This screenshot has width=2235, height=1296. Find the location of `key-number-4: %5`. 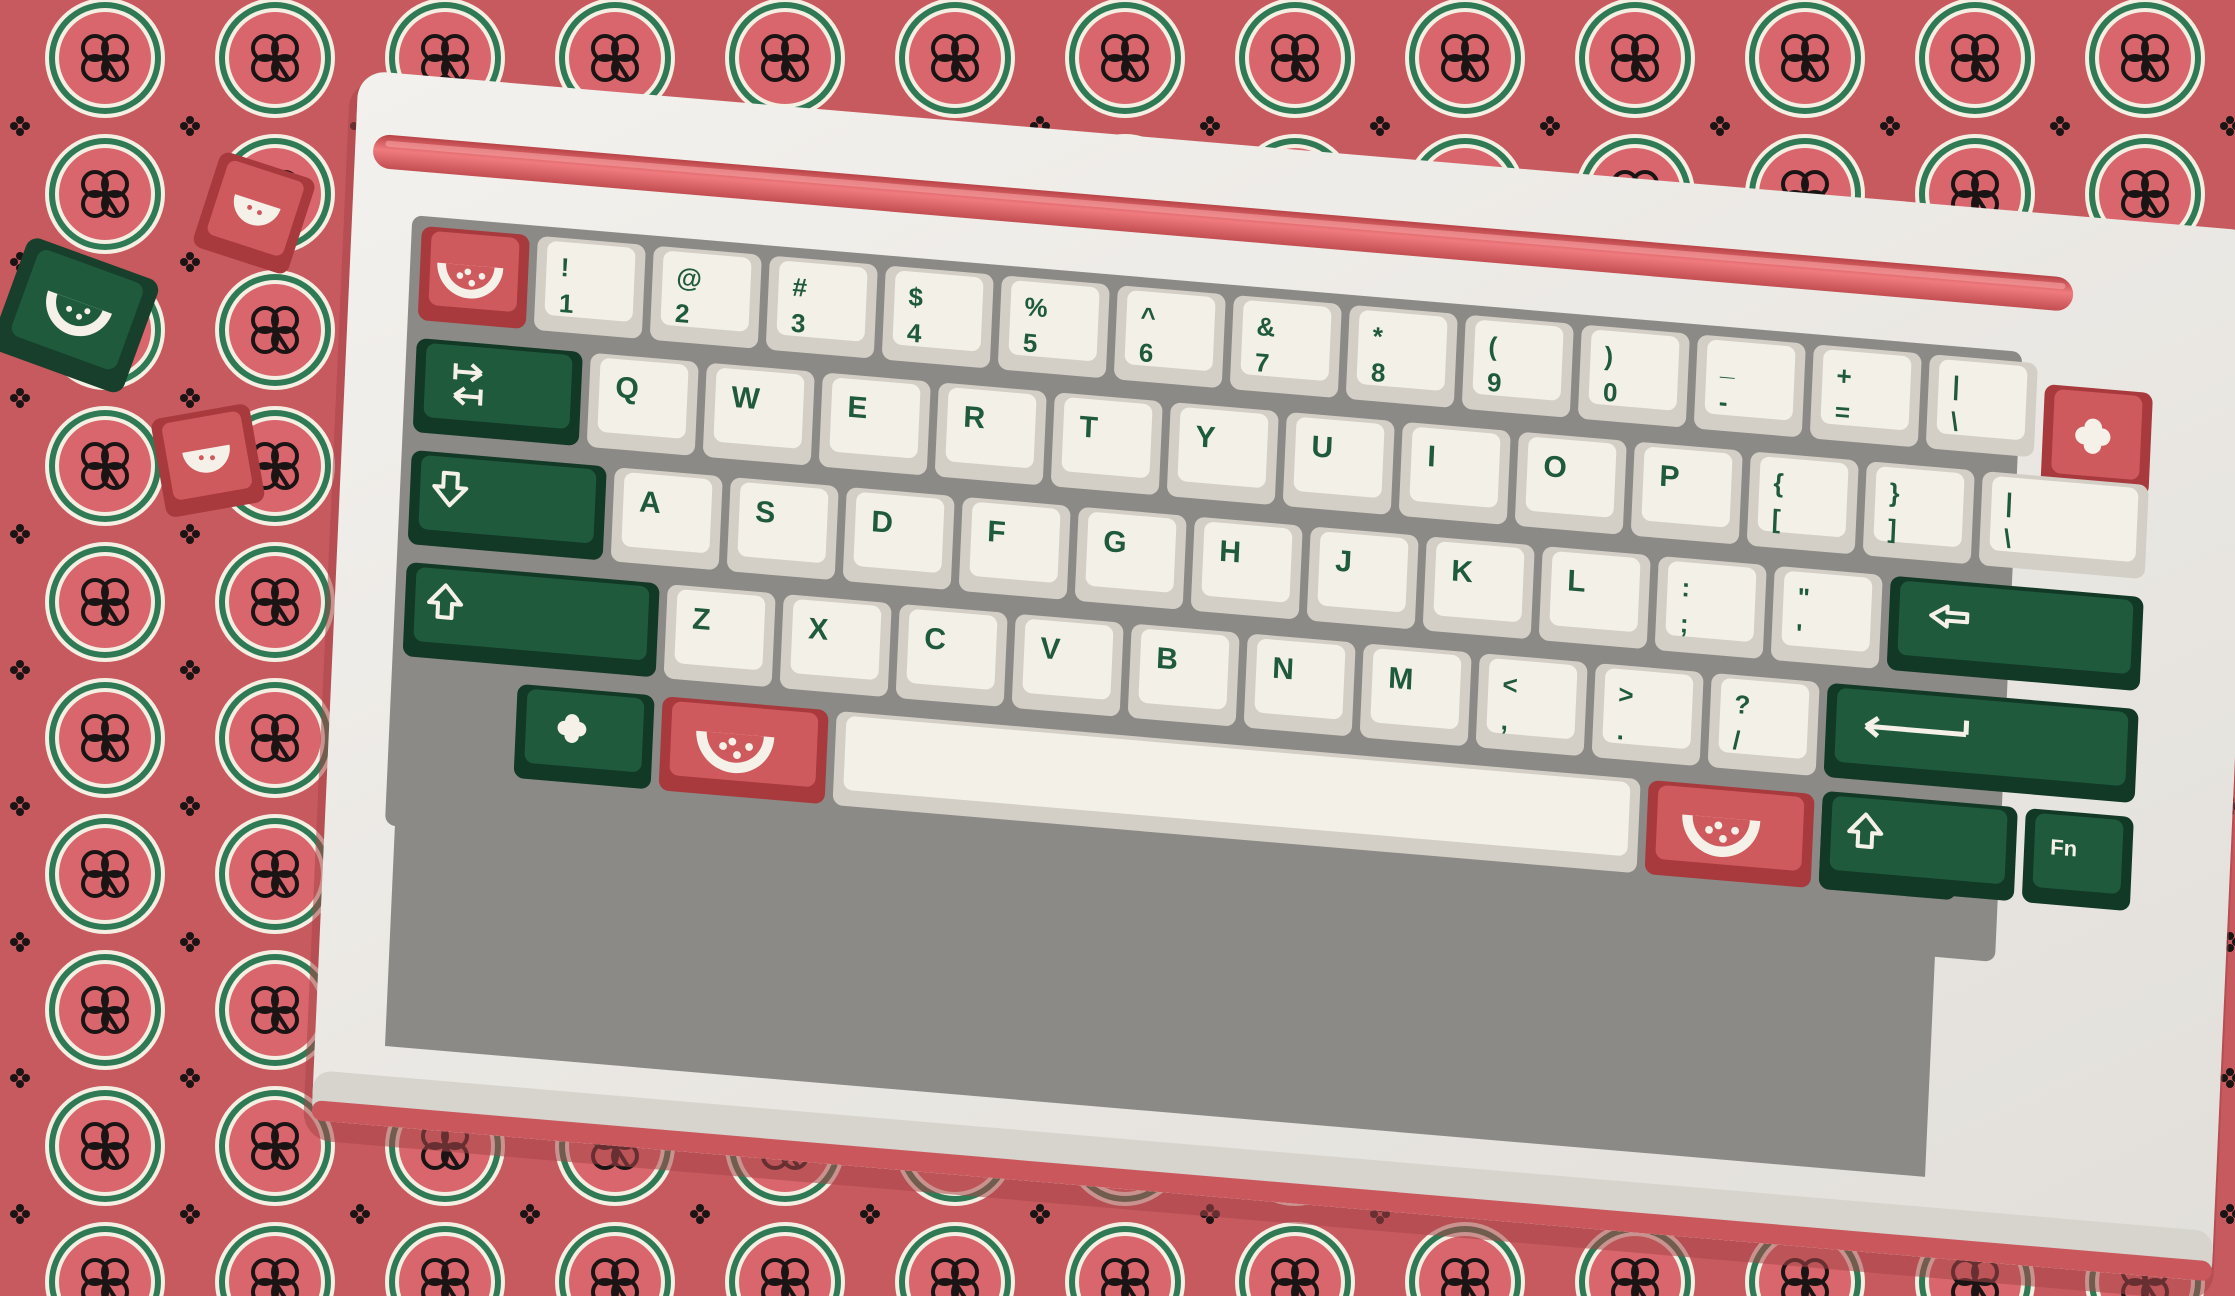

key-number-4: %5 is located at coordinates (1054, 326).